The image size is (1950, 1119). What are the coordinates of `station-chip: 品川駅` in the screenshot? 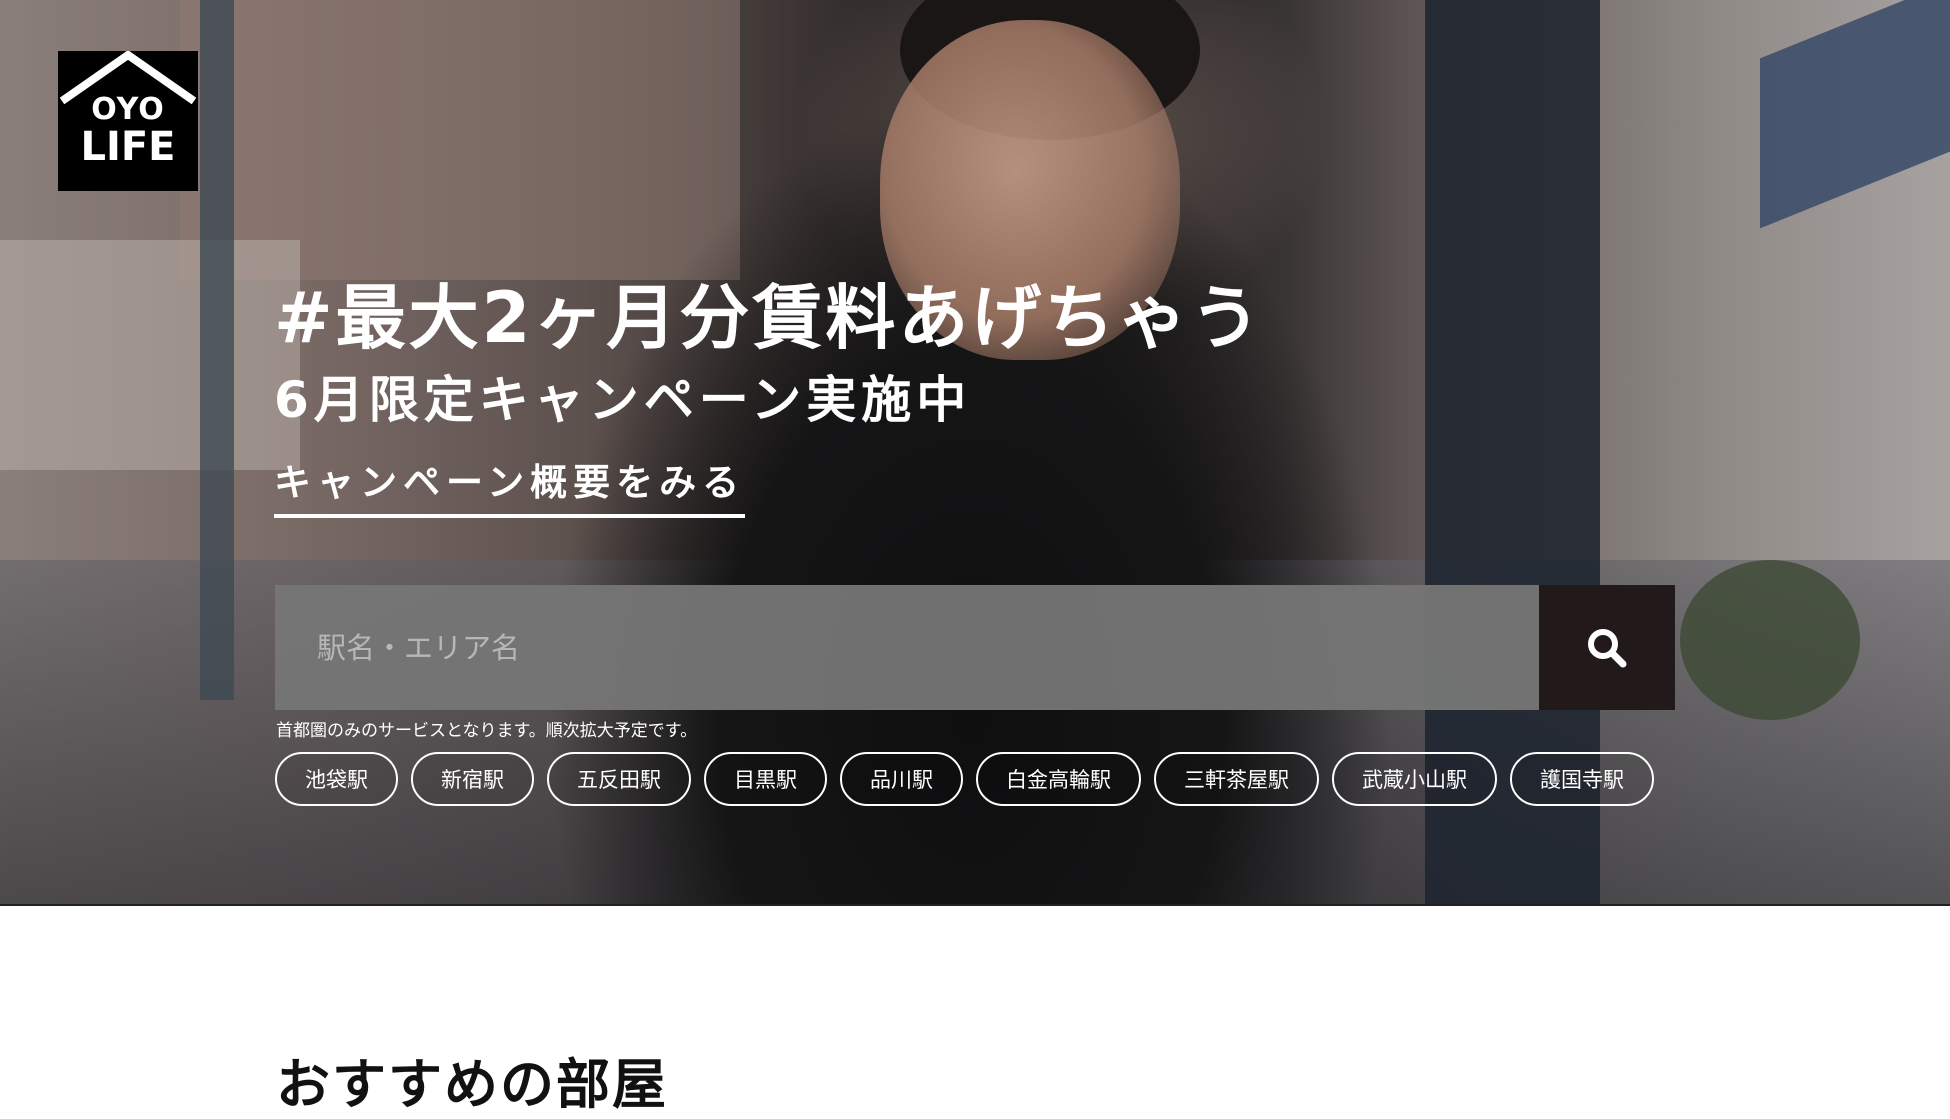 It's located at (901, 779).